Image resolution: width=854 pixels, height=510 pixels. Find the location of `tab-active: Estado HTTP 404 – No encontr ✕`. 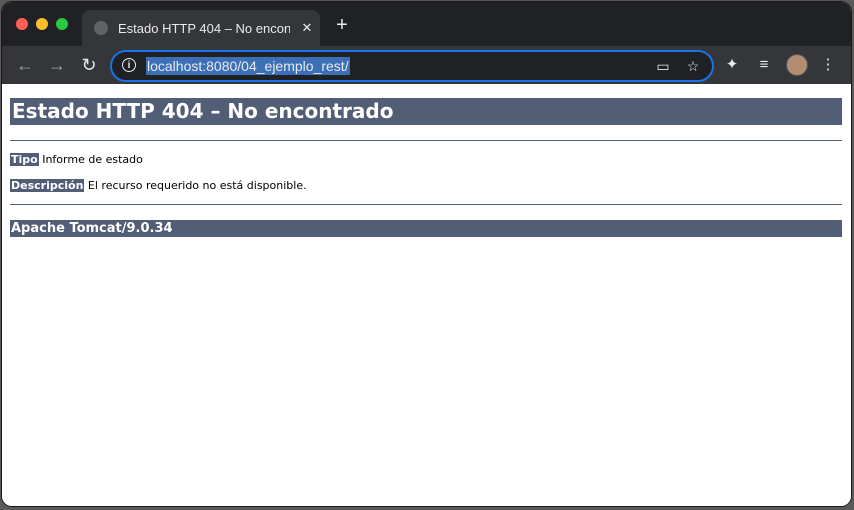

tab-active: Estado HTTP 404 – No encontr ✕ is located at coordinates (201, 28).